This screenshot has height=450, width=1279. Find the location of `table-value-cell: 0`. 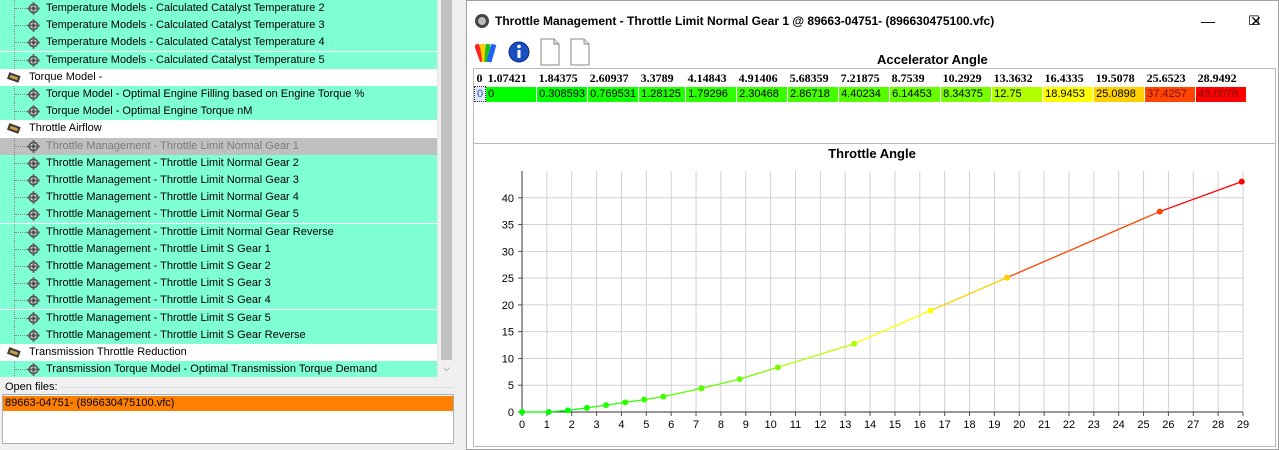

table-value-cell: 0 is located at coordinates (511, 94).